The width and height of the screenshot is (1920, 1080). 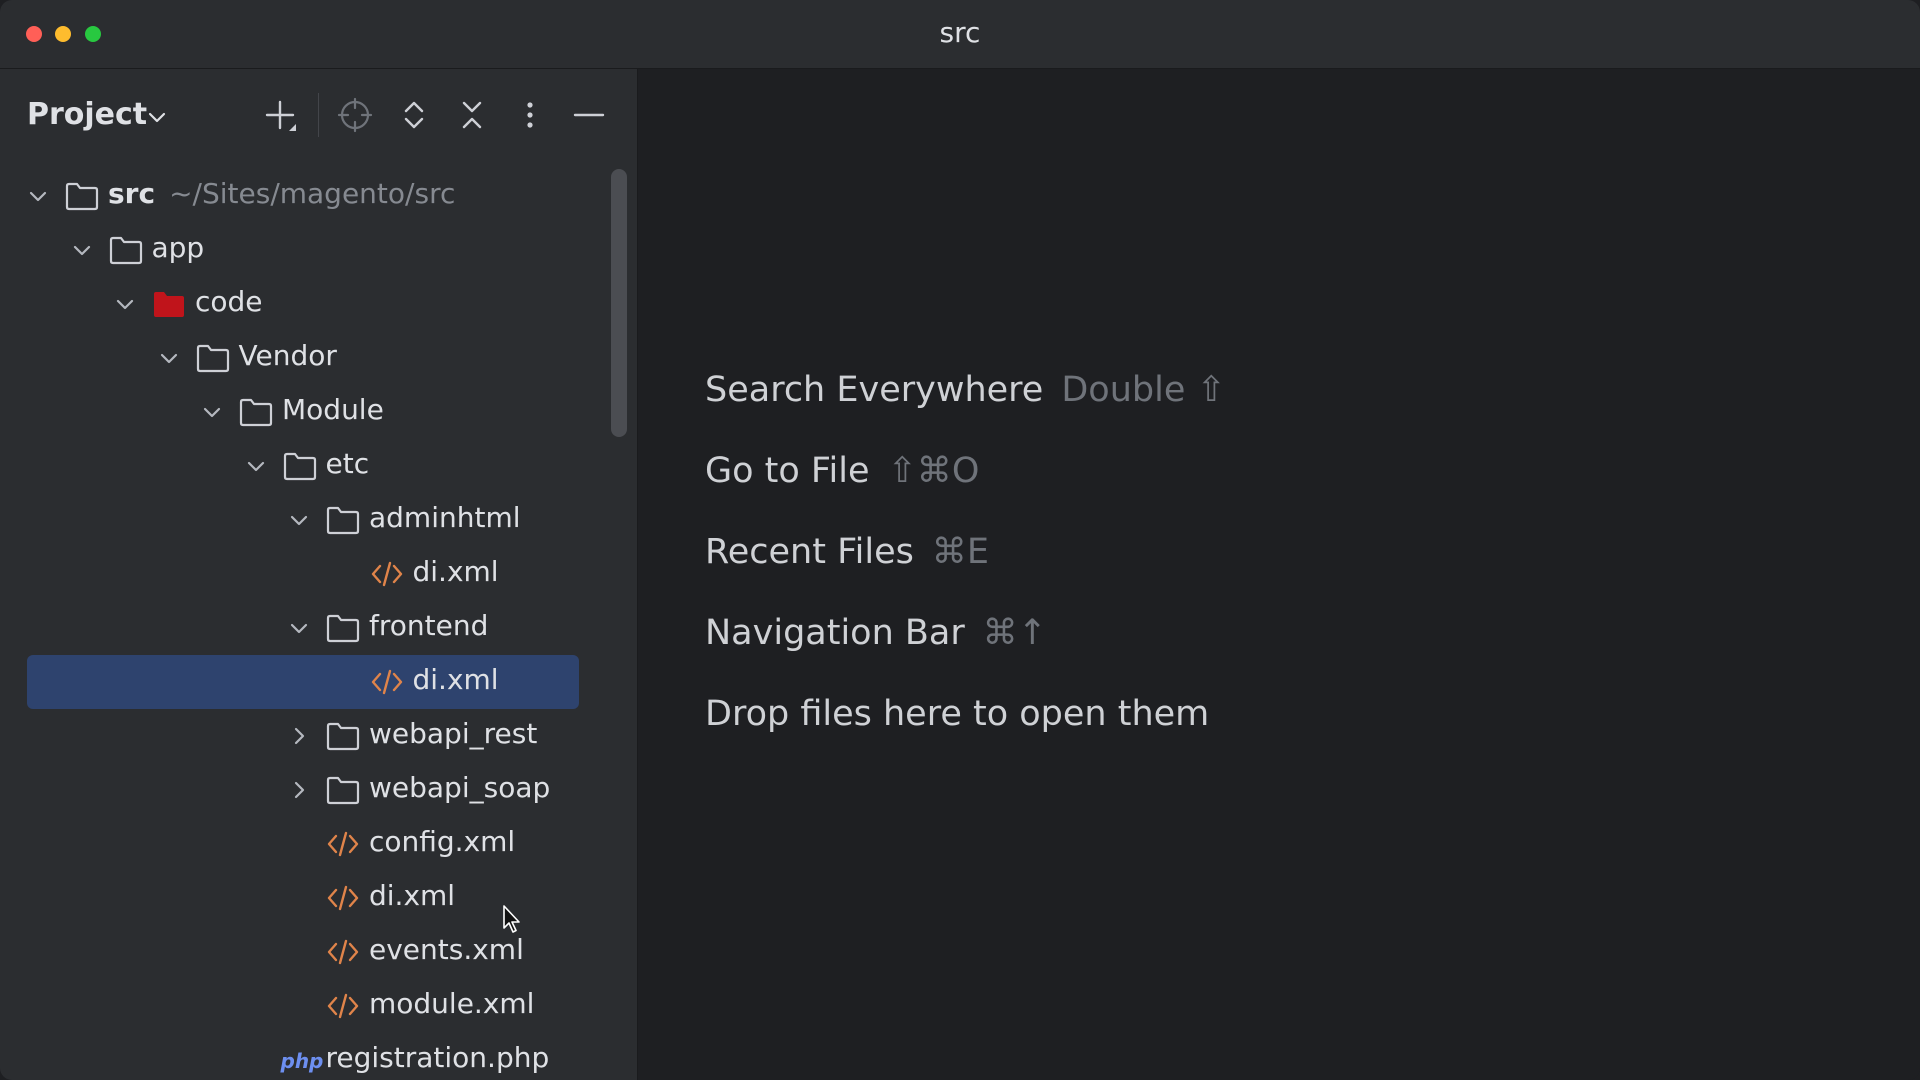 I want to click on mouse-cursor-icon, so click(x=511, y=919).